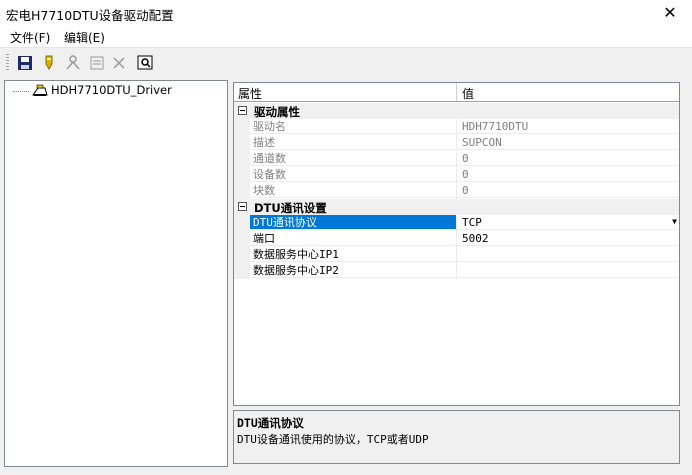  I want to click on header-value: 值, so click(468, 93).